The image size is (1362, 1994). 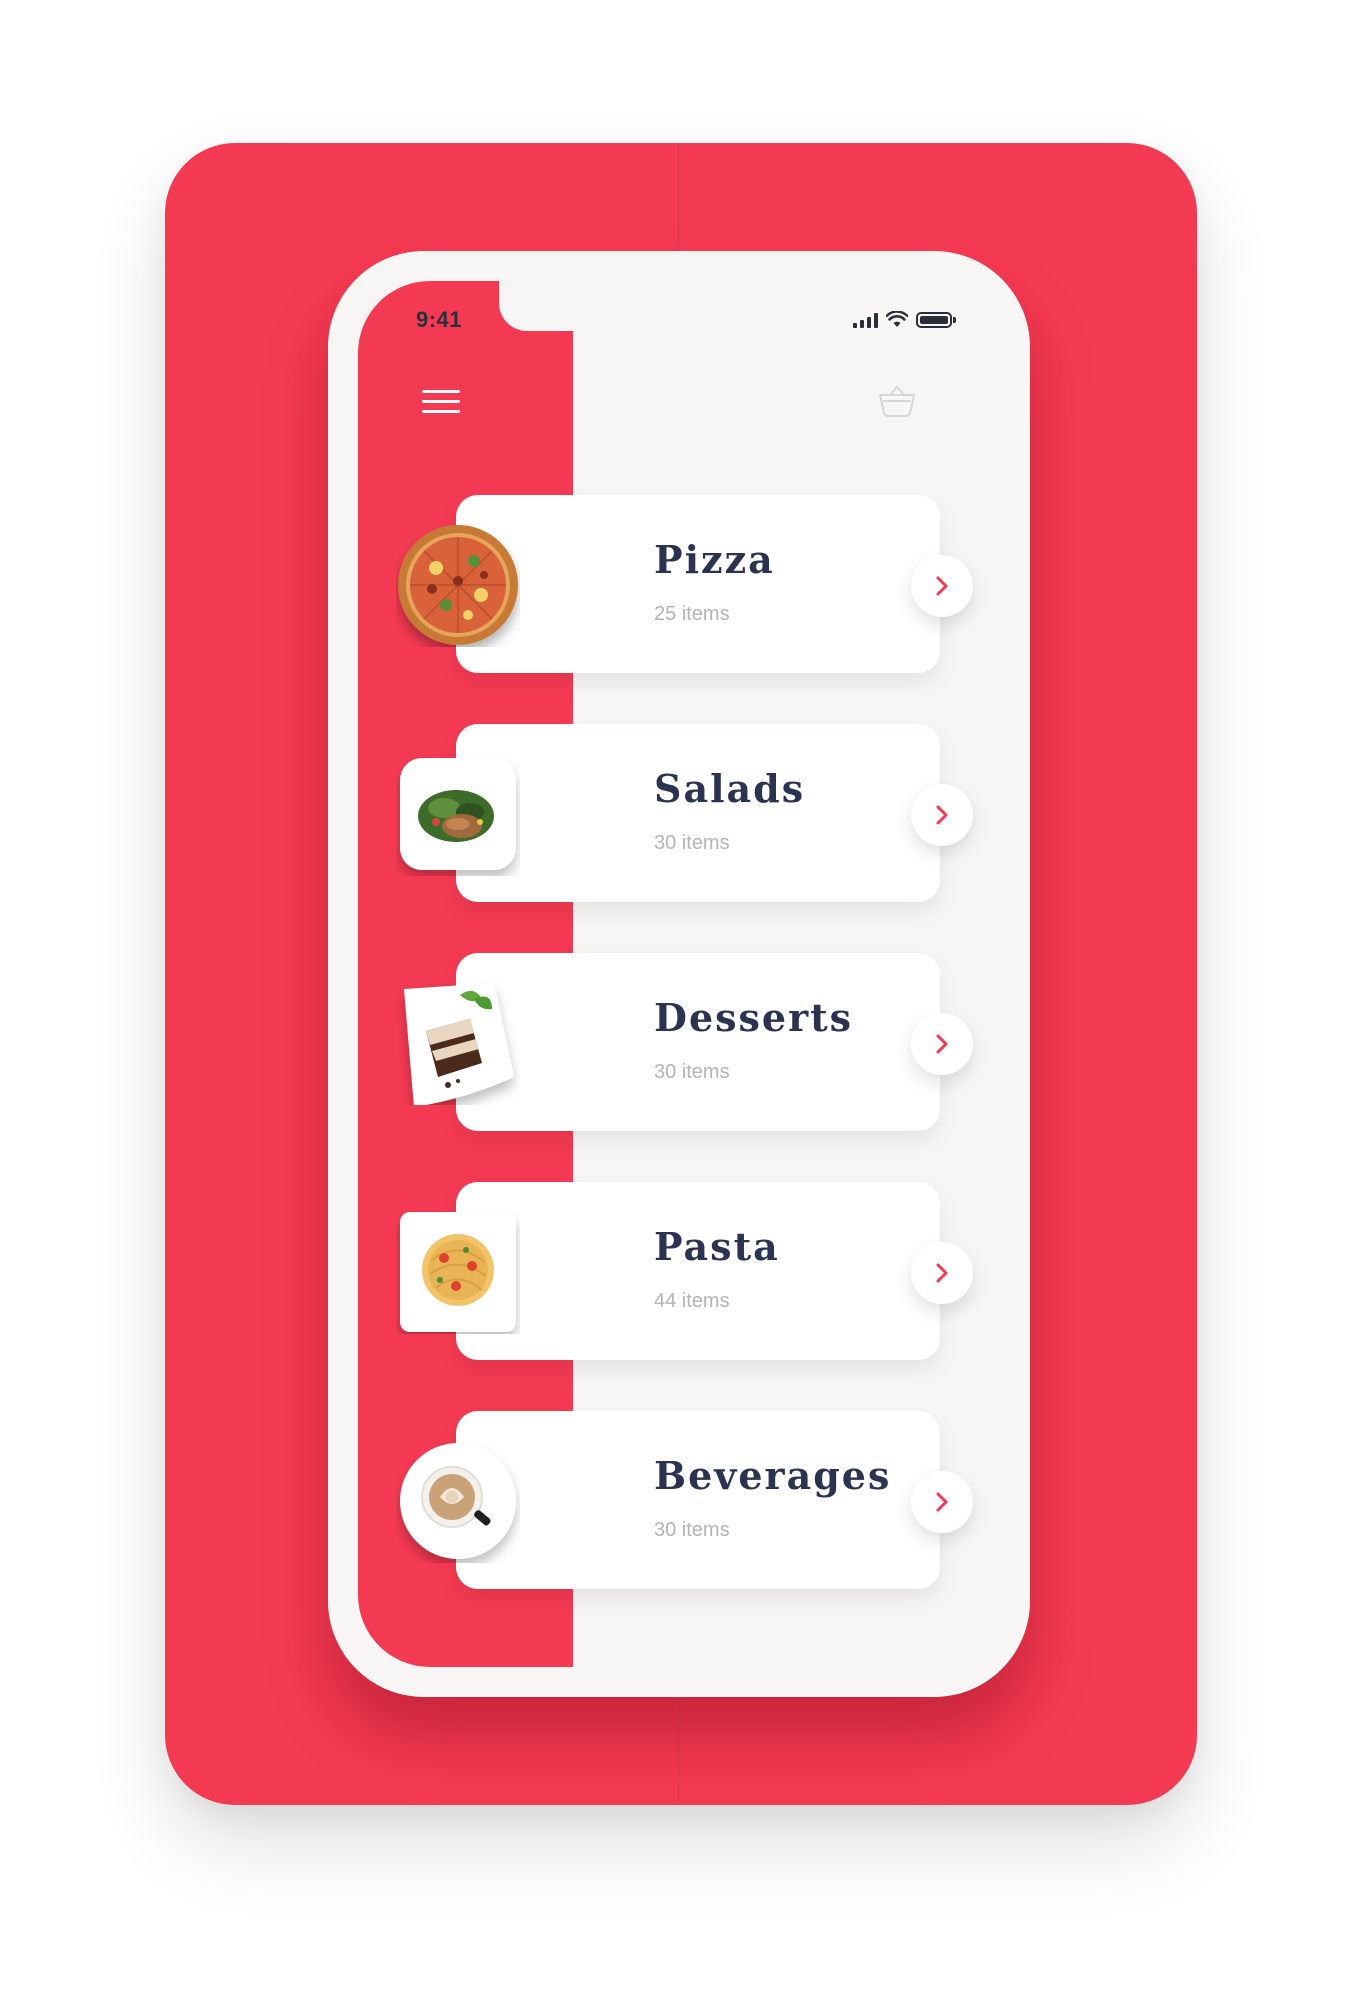 I want to click on status-time: 9:41, so click(x=439, y=319).